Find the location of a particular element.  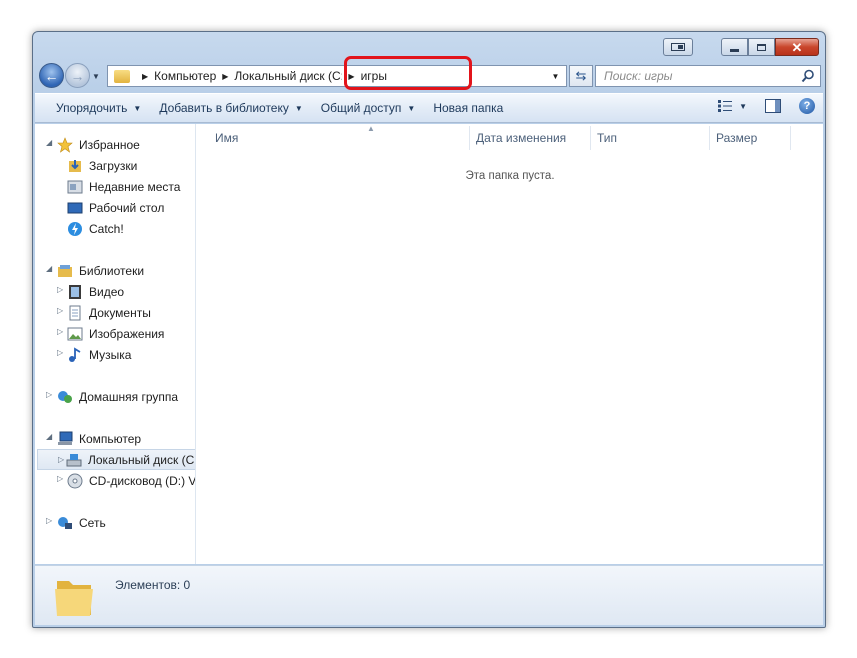

search-icon is located at coordinates (808, 76).